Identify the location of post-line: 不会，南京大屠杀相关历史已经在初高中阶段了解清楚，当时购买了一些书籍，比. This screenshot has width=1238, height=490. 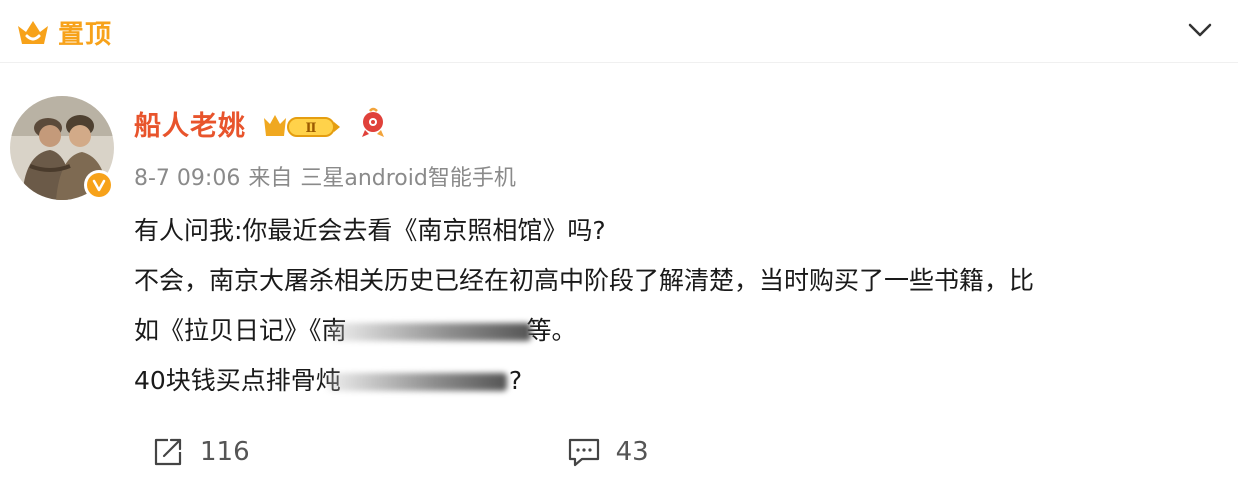
(584, 280).